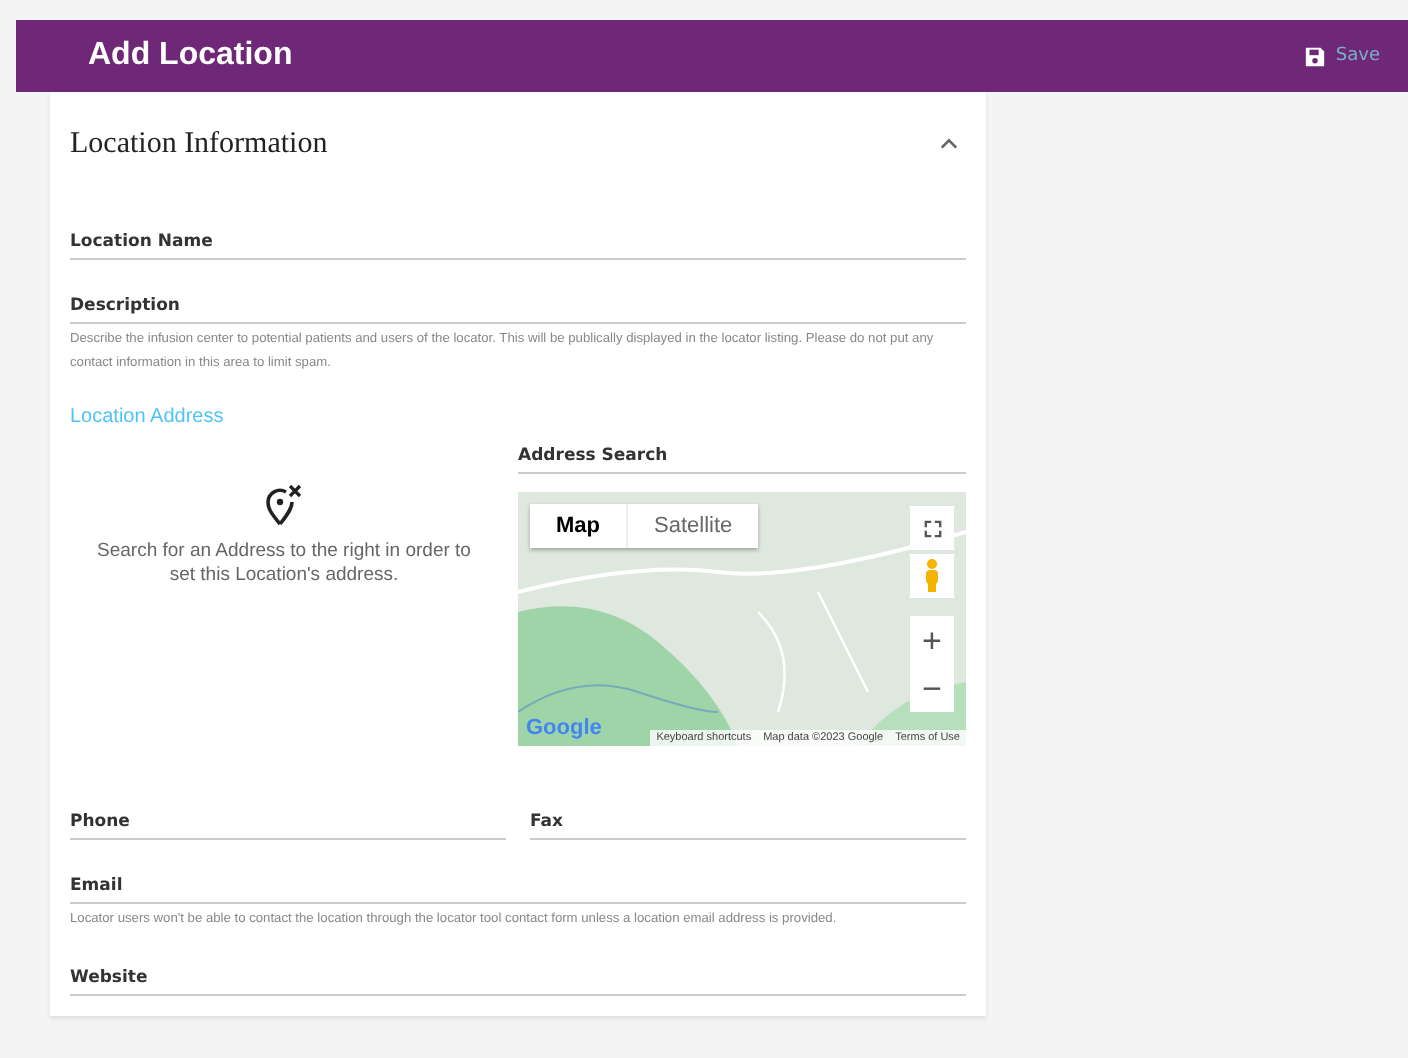 The height and width of the screenshot is (1058, 1408). I want to click on text-field: Phone, so click(288, 821).